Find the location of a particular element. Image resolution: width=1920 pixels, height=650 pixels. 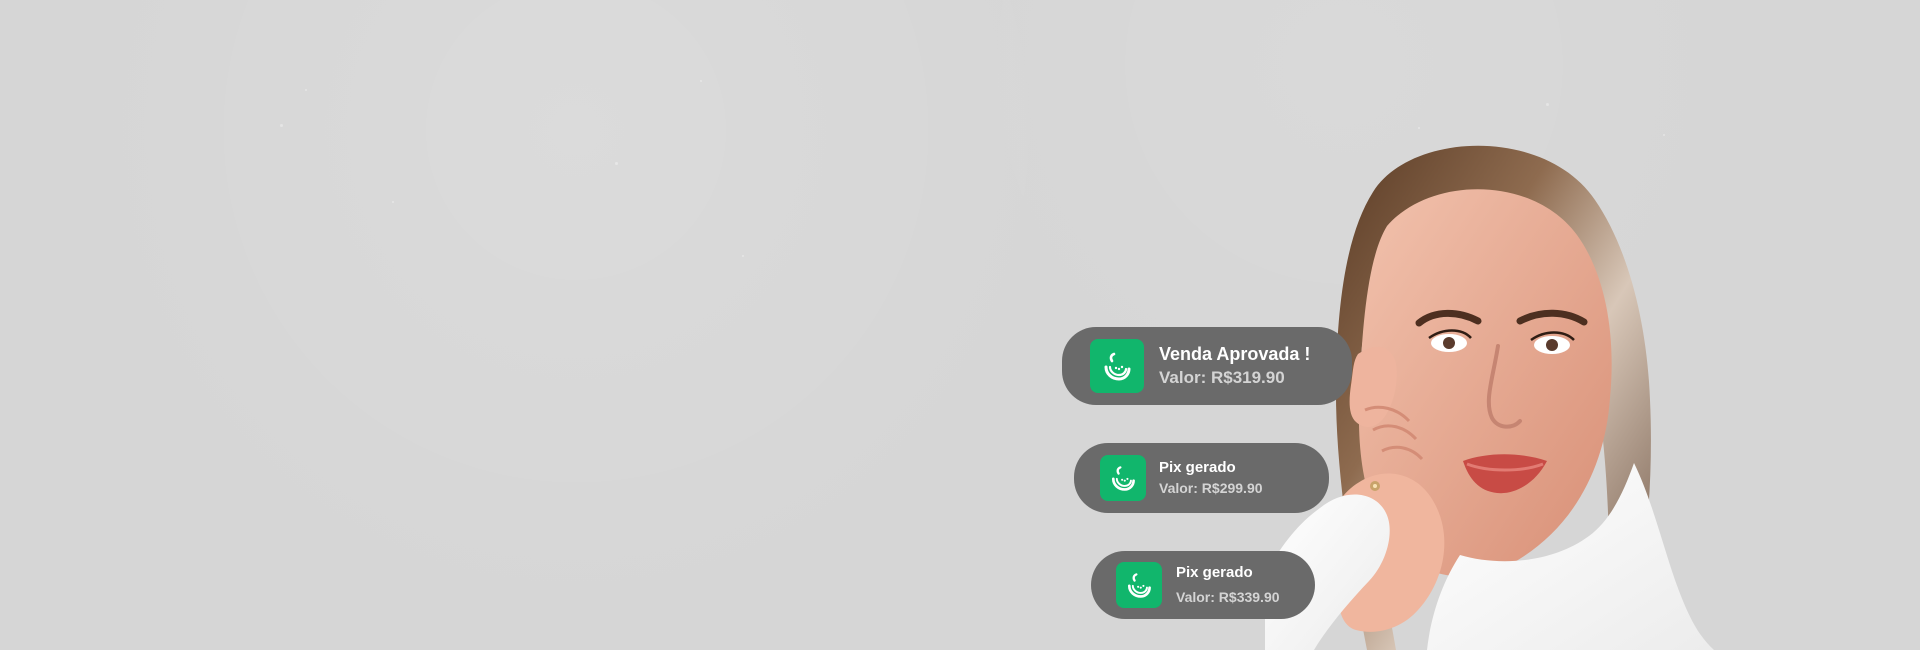

notification-title: Venda Aprovada ! is located at coordinates (1235, 353).